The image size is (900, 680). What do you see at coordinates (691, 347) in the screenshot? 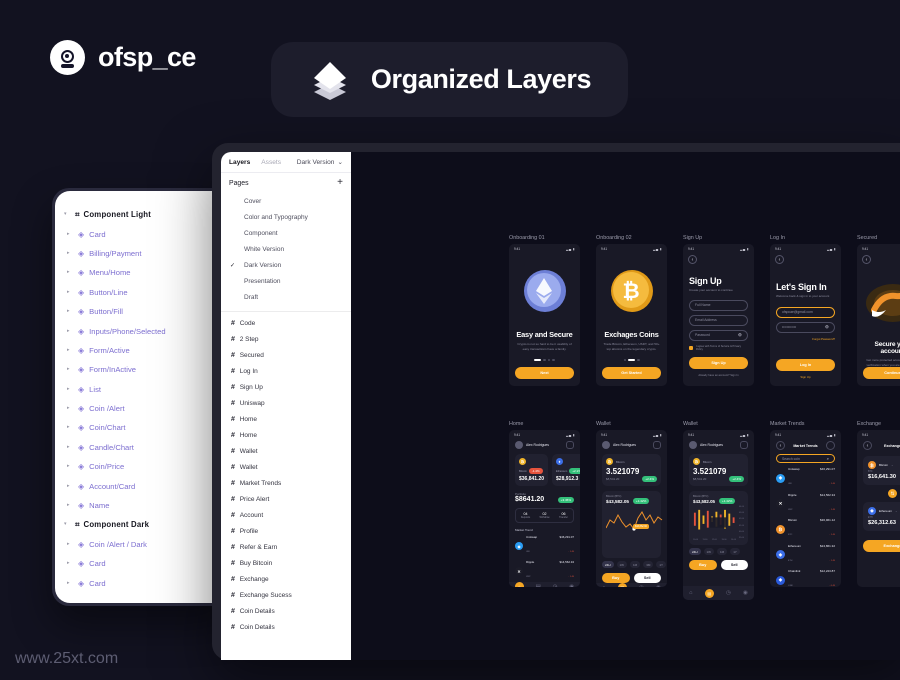
I see `checkbox` at bounding box center [691, 347].